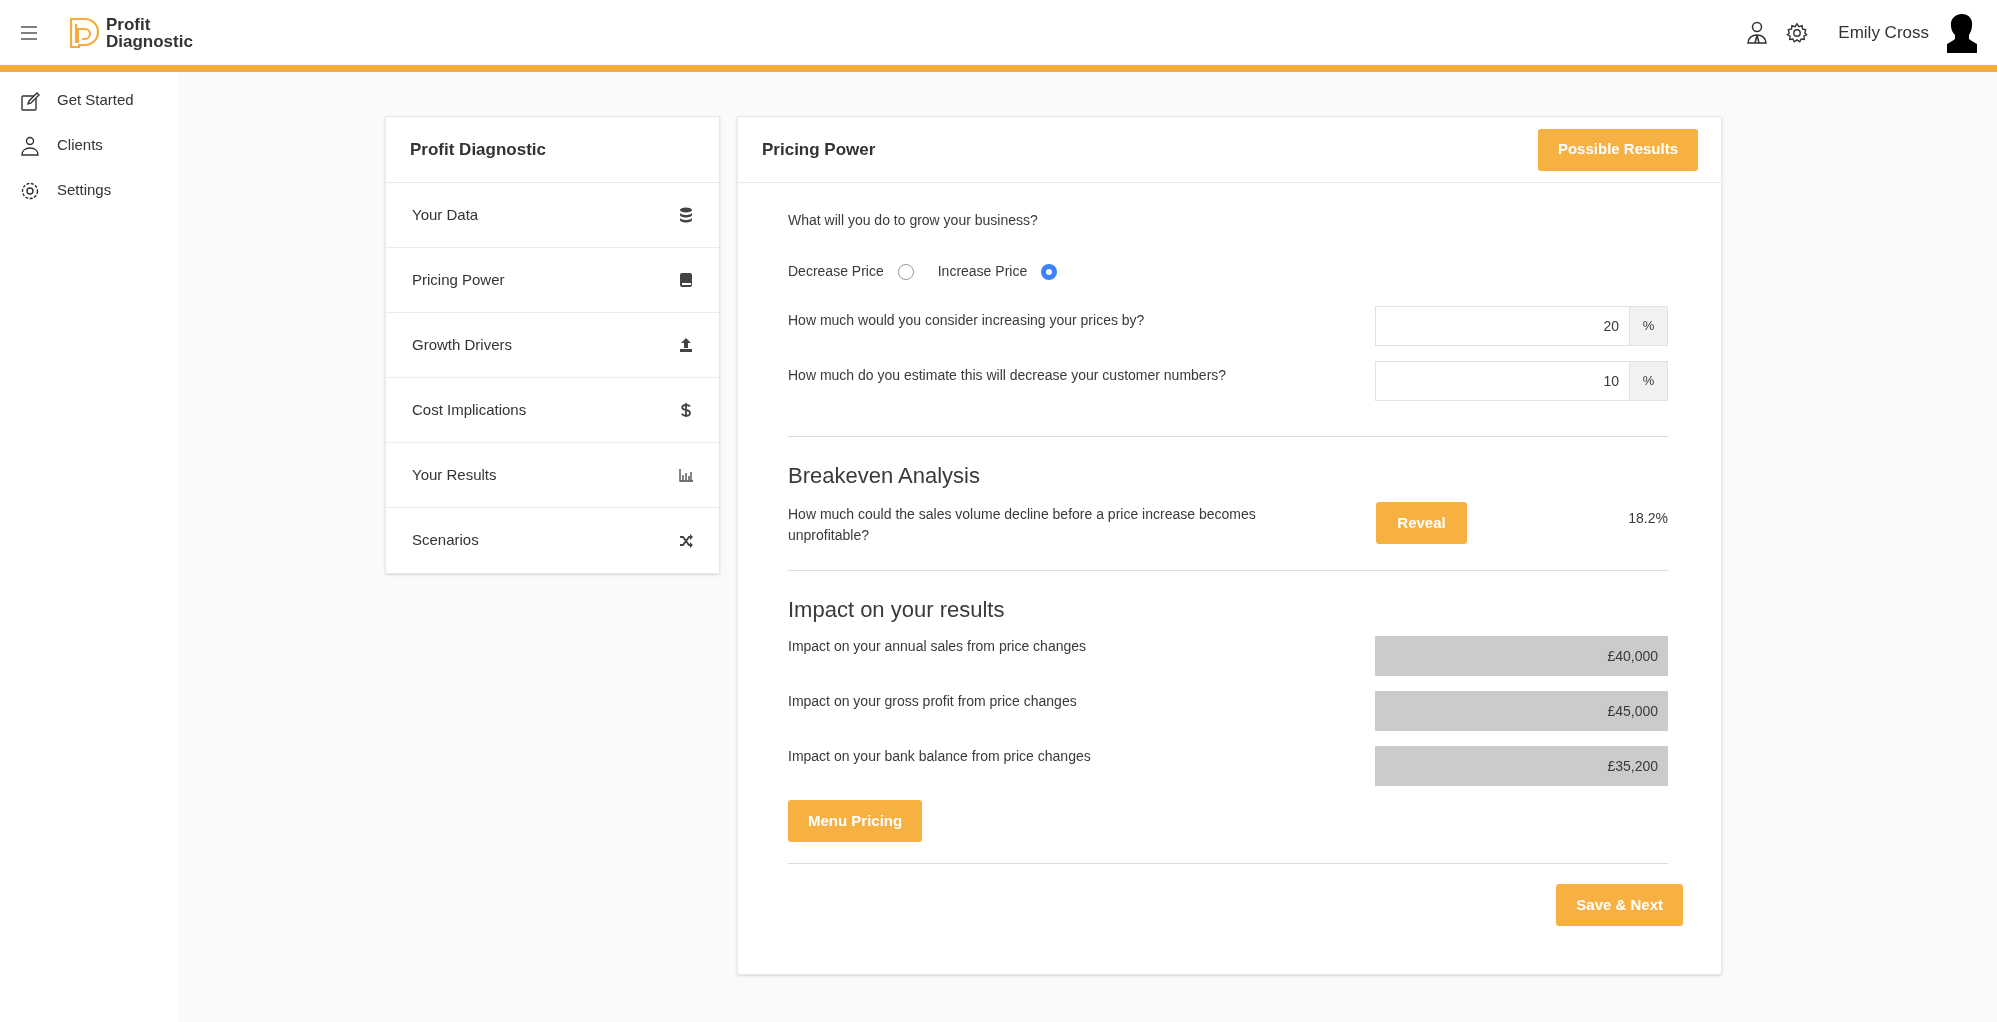  What do you see at coordinates (445, 540) in the screenshot?
I see `step-item: Scenarios` at bounding box center [445, 540].